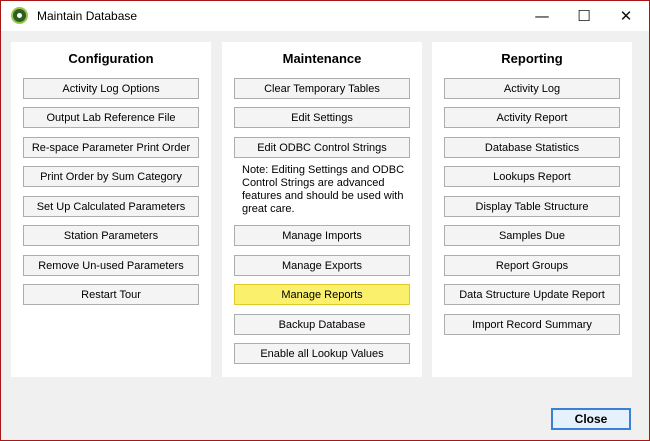 This screenshot has width=650, height=441. What do you see at coordinates (87, 16) in the screenshot?
I see `window-title: Maintain Database` at bounding box center [87, 16].